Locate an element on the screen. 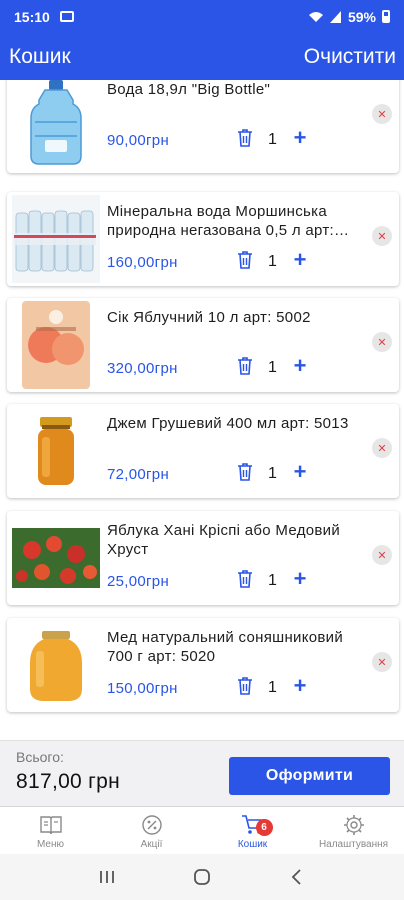 This screenshot has height=900, width=404. nav-item-cart: 6 Кошик is located at coordinates (252, 830).